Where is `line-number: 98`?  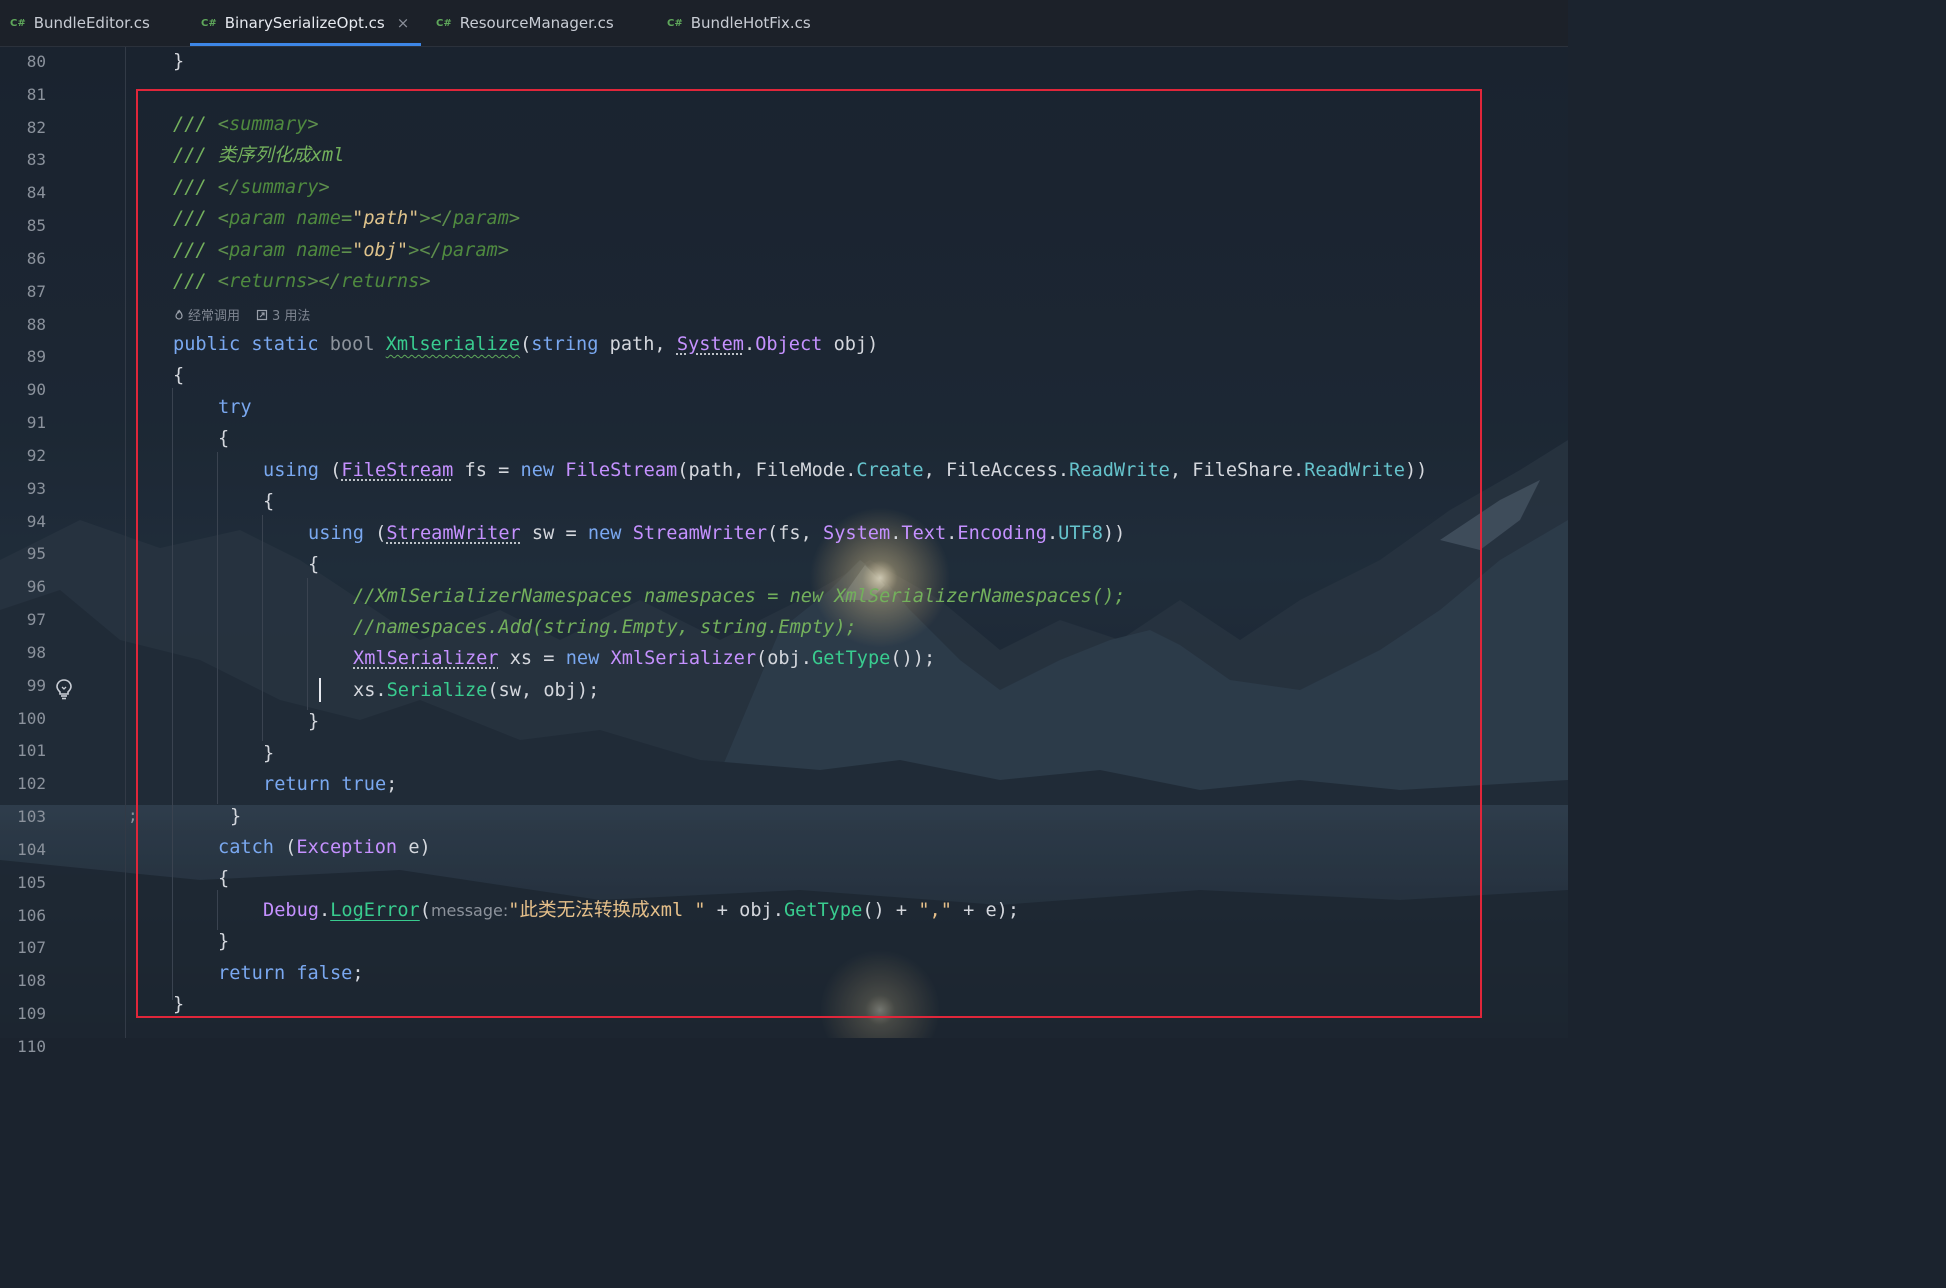 line-number: 98 is located at coordinates (23, 653).